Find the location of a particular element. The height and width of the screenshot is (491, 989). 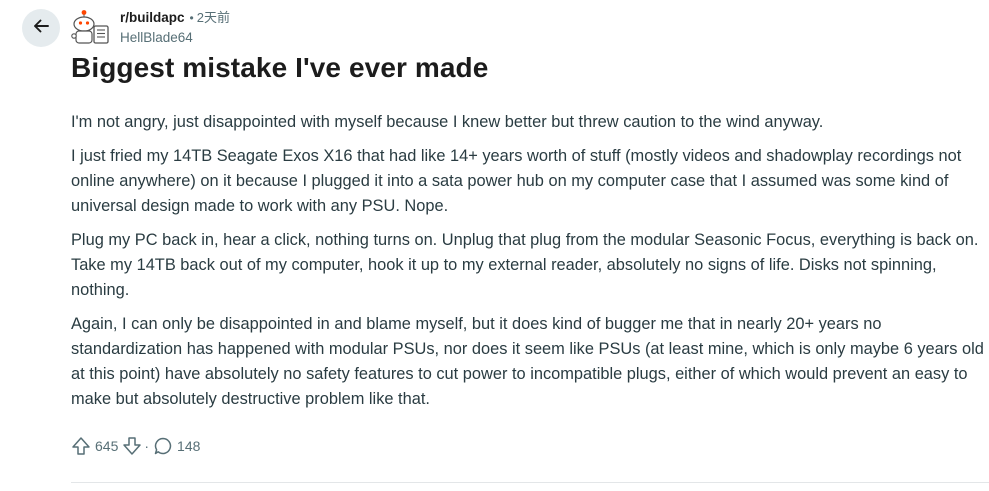

post-title: Biggest mistake I've ever made is located at coordinates (280, 67).